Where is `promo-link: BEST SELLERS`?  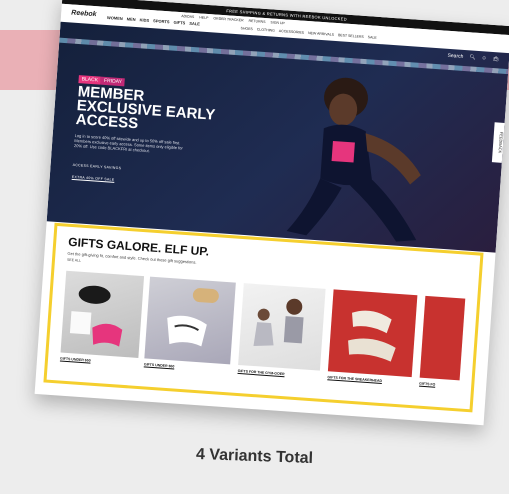
promo-link: BEST SELLERS is located at coordinates (351, 36).